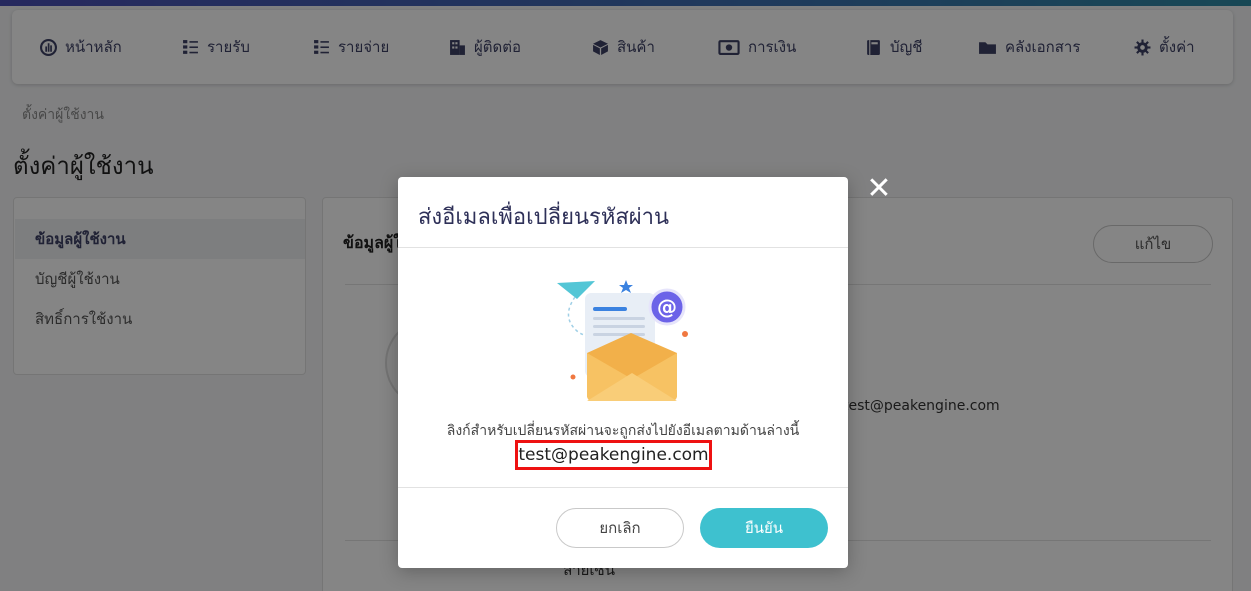 This screenshot has height=591, width=1251. Describe the element at coordinates (626, 286) in the screenshot. I see `star-icon` at that location.